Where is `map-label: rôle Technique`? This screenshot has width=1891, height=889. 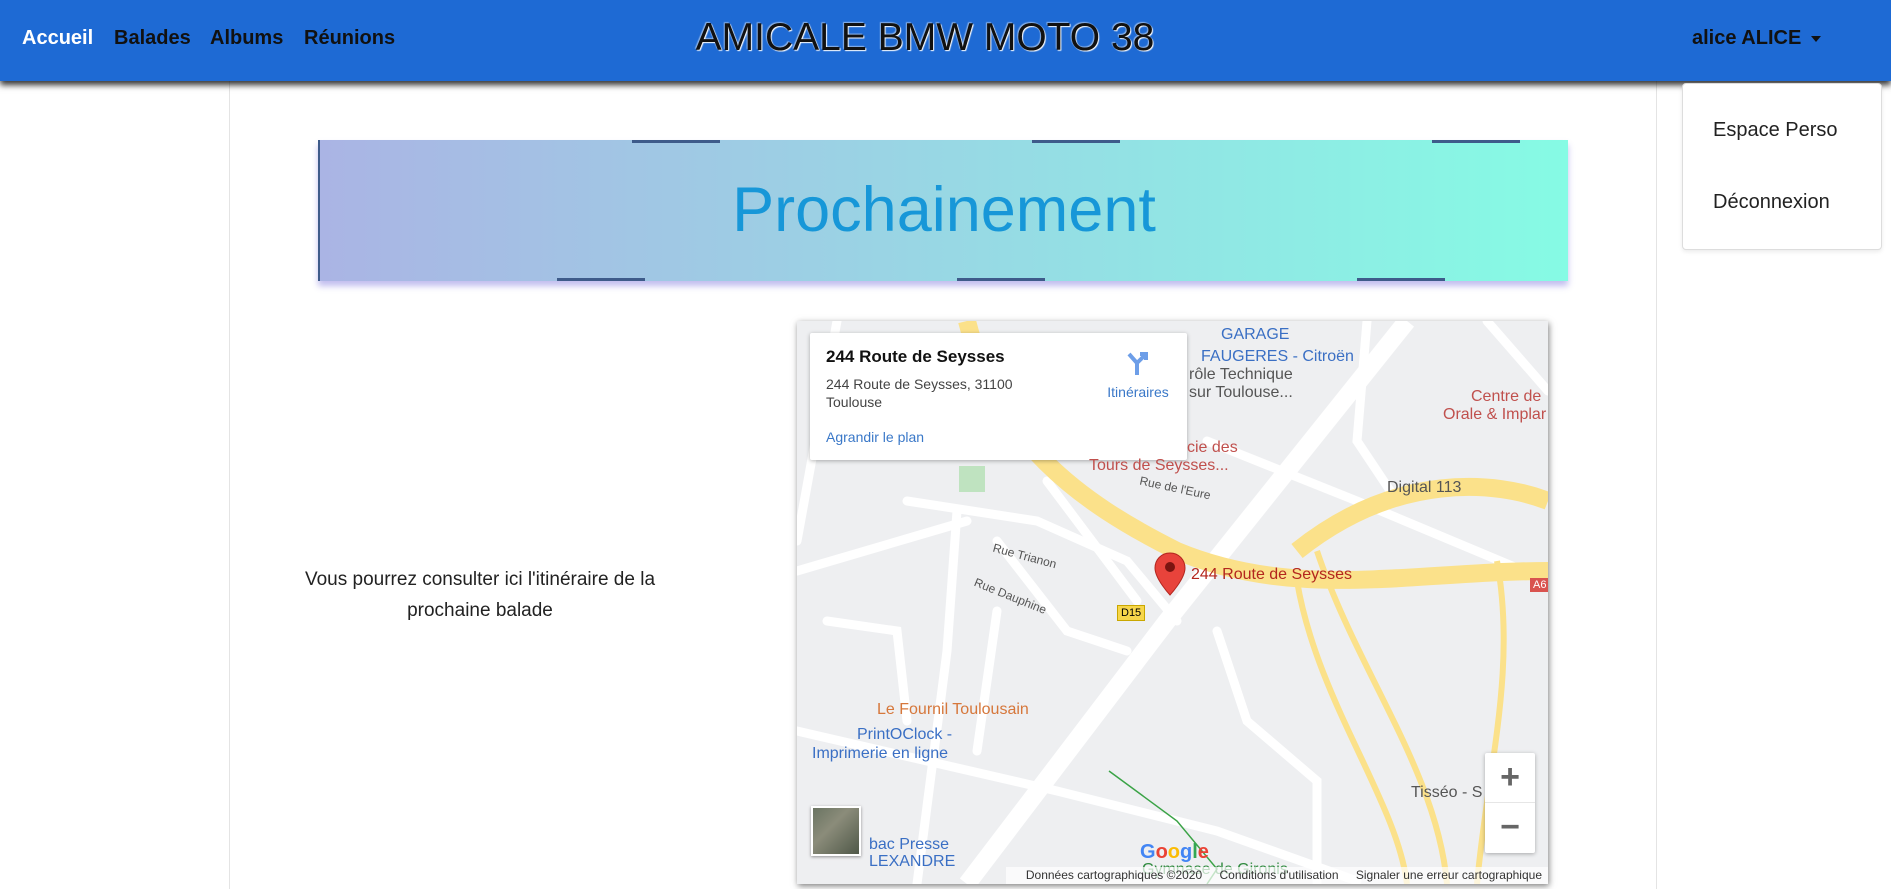
map-label: rôle Technique is located at coordinates (1241, 374).